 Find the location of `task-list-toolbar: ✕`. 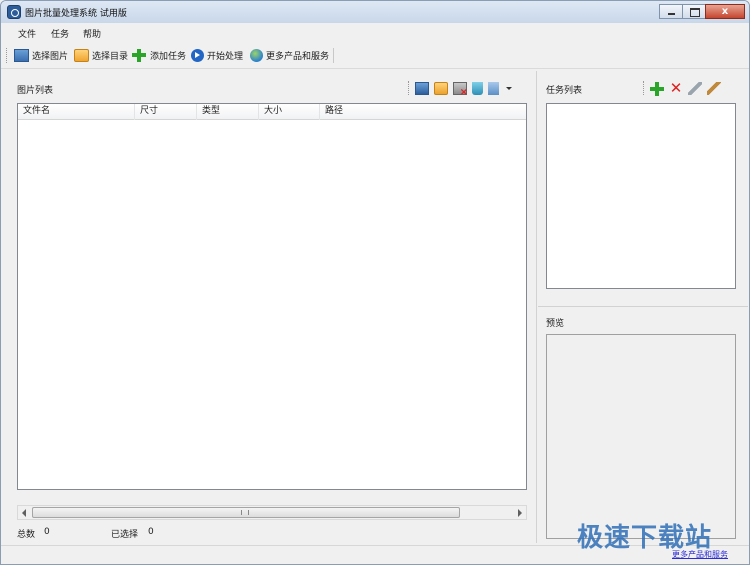

task-list-toolbar: ✕ is located at coordinates (679, 88).